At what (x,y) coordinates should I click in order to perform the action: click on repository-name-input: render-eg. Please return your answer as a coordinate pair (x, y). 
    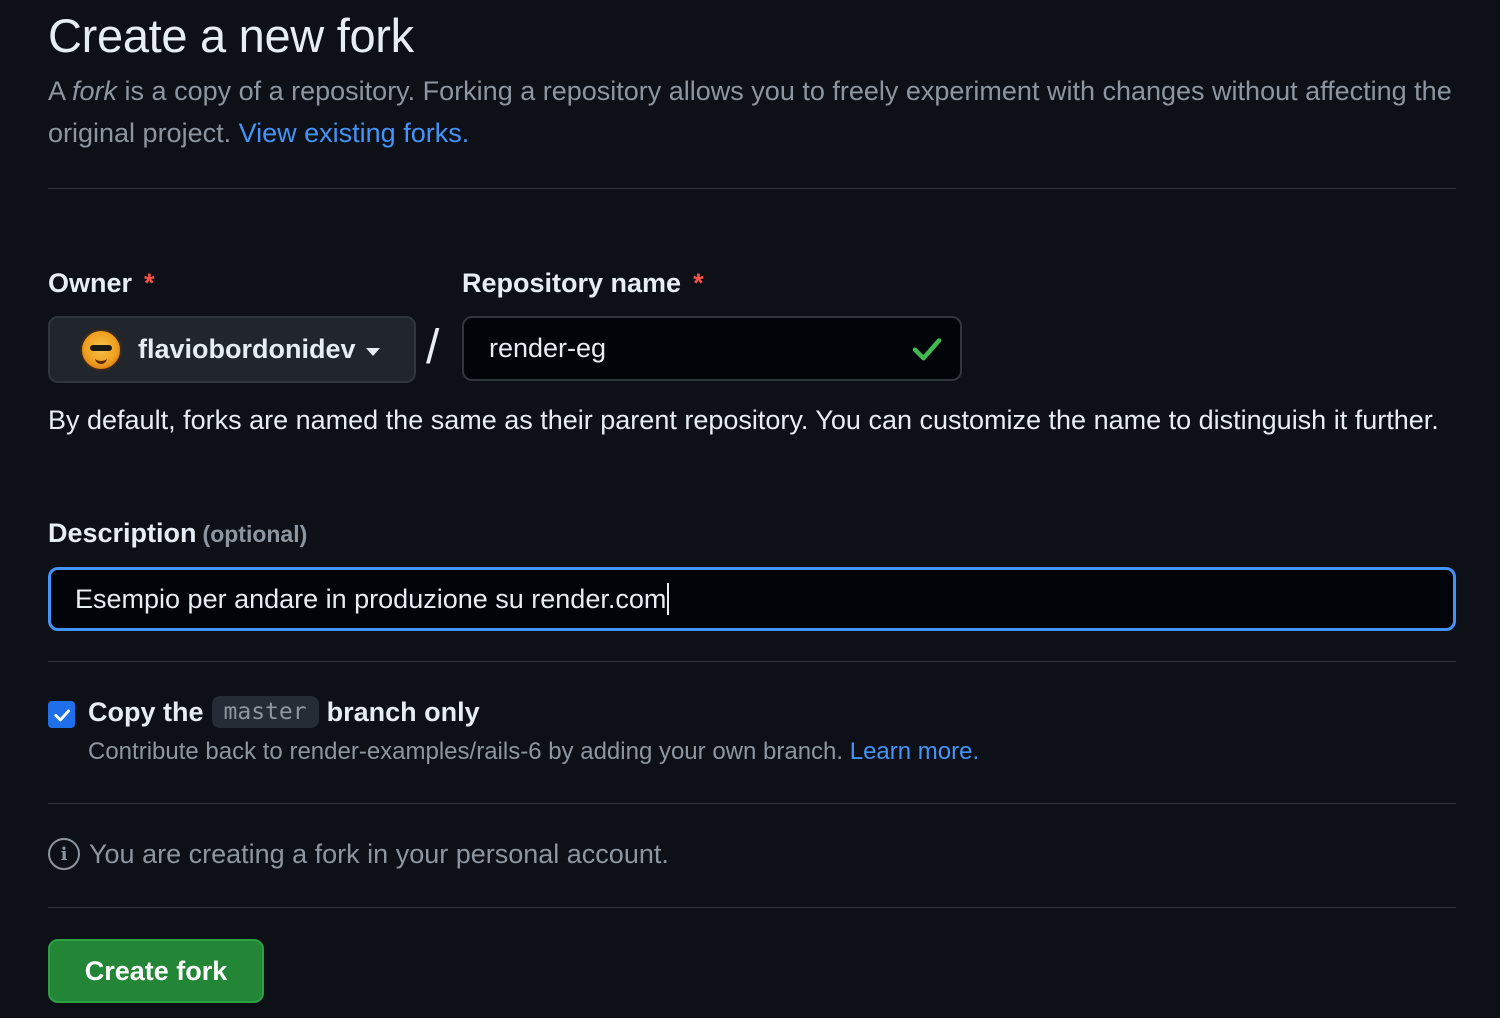
    Looking at the image, I should click on (712, 348).